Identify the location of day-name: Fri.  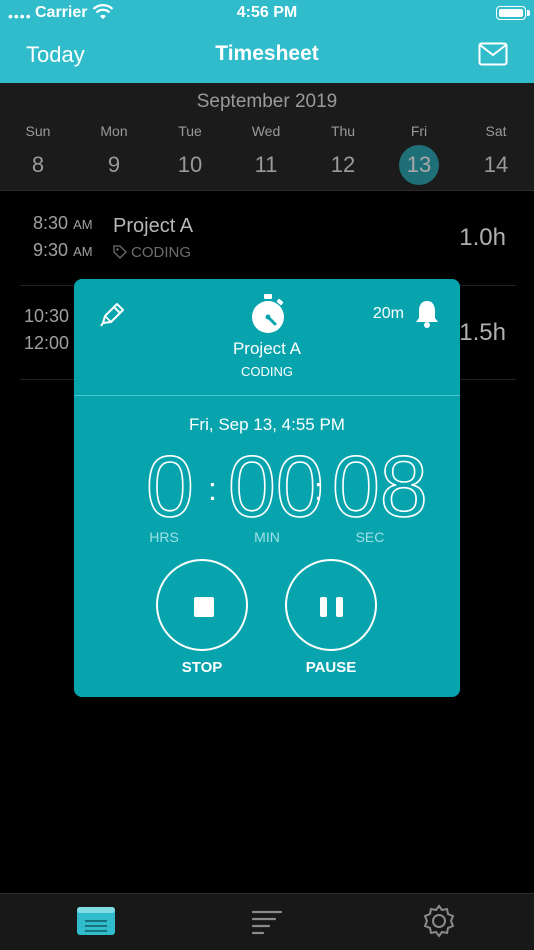
(419, 131).